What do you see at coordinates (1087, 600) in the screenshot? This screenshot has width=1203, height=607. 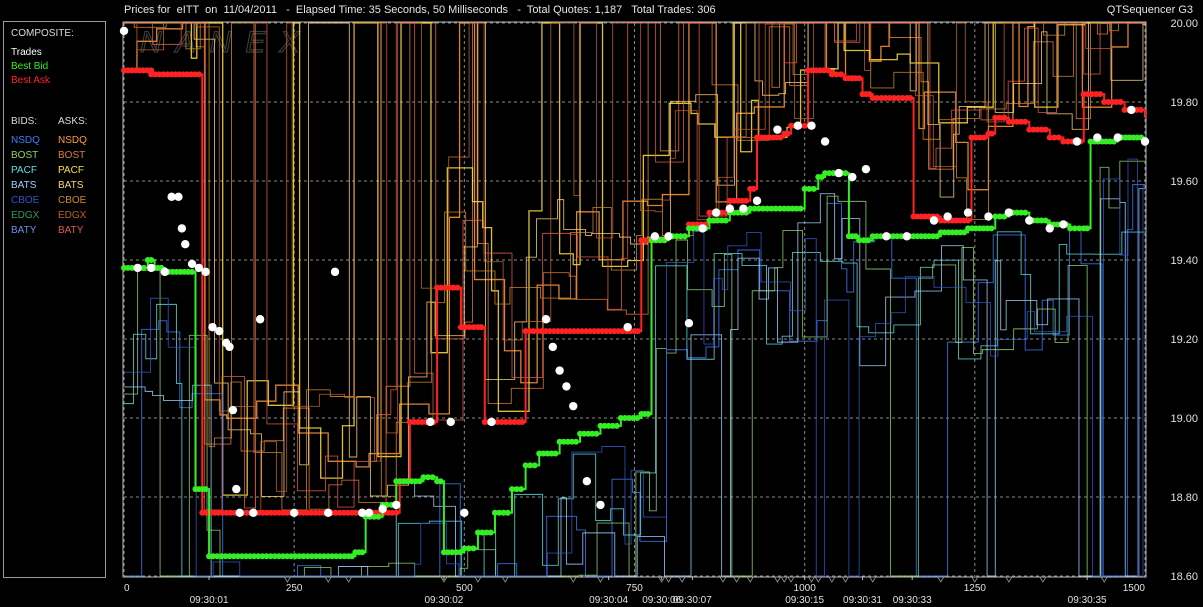 I see `time-tick-label: 09:30:35` at bounding box center [1087, 600].